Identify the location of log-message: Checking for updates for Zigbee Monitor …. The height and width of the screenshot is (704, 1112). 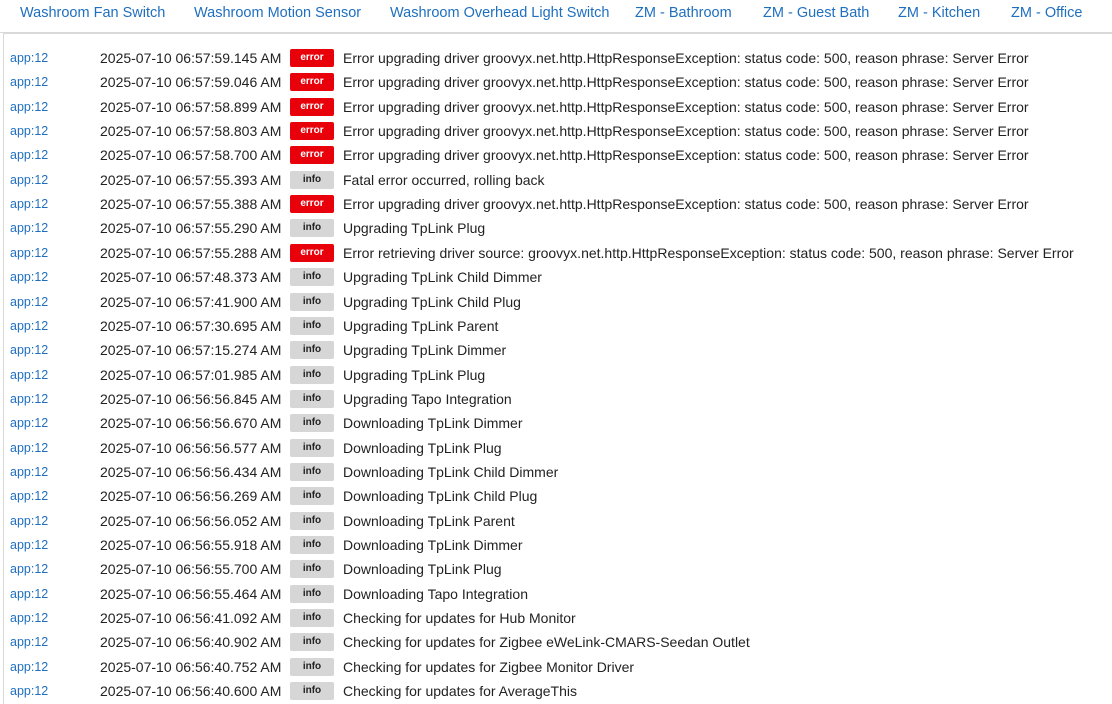
(489, 666).